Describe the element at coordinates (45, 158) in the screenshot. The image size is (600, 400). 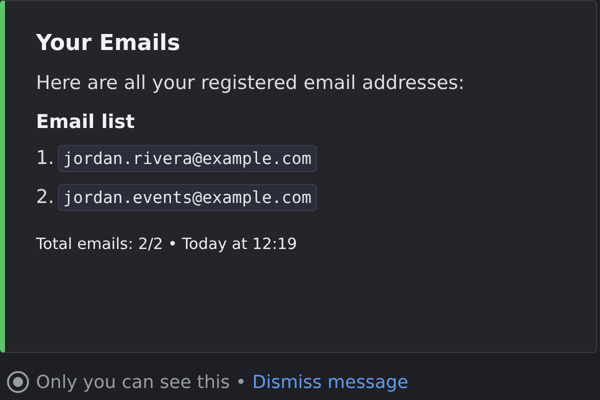
I see `list-number: 1.` at that location.